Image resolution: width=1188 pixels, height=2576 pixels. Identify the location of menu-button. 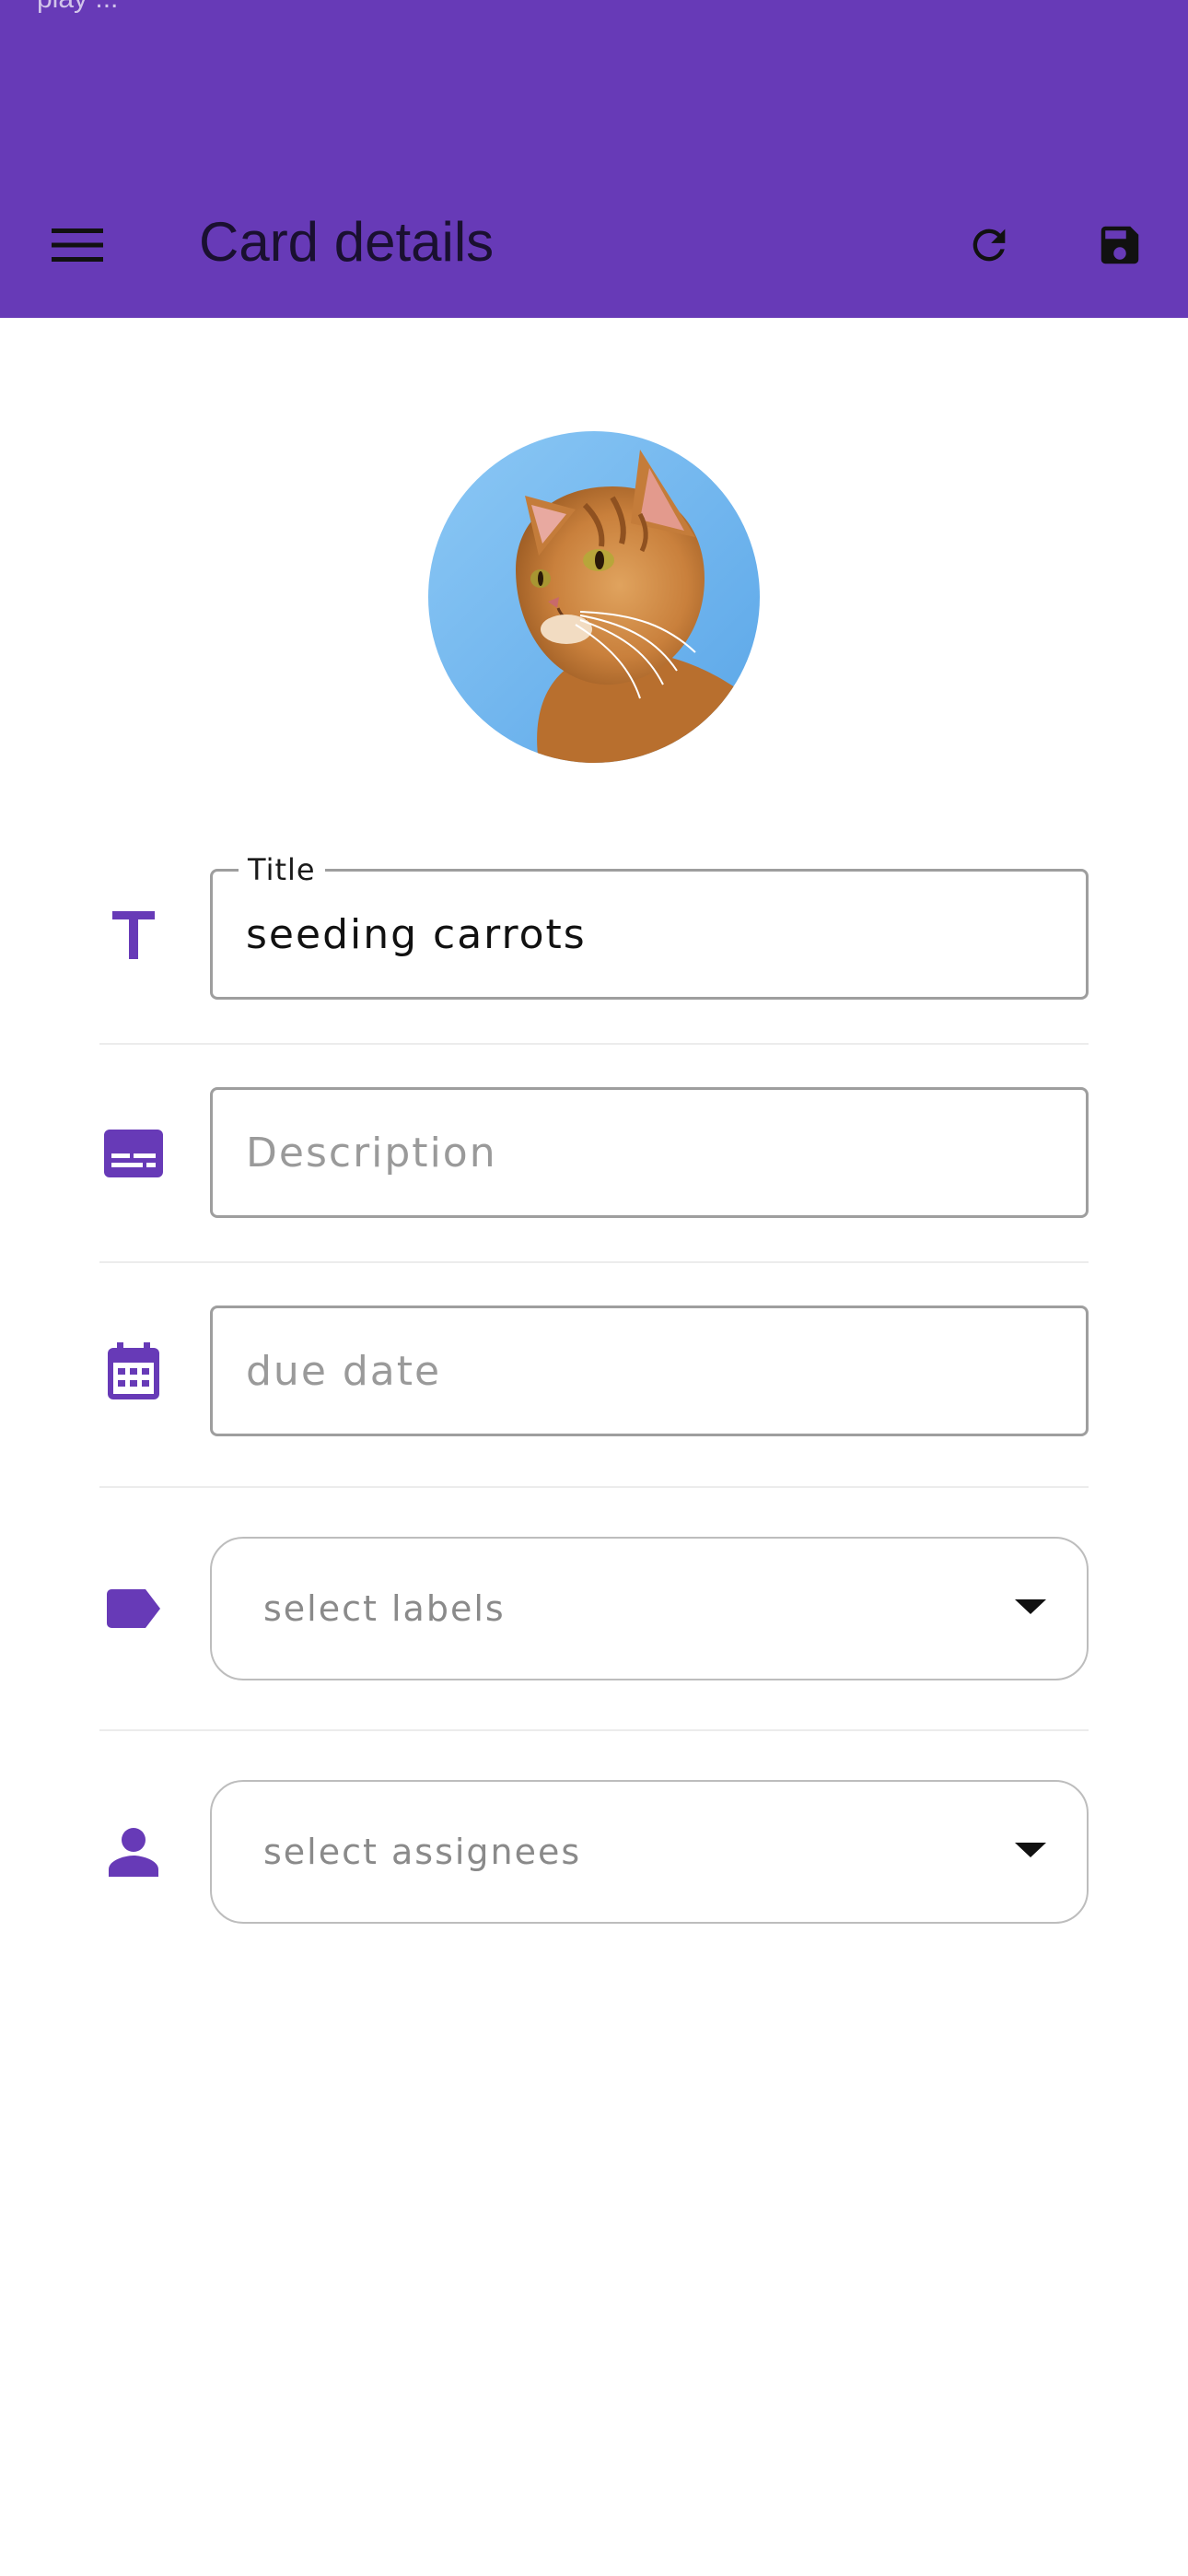
(77, 245).